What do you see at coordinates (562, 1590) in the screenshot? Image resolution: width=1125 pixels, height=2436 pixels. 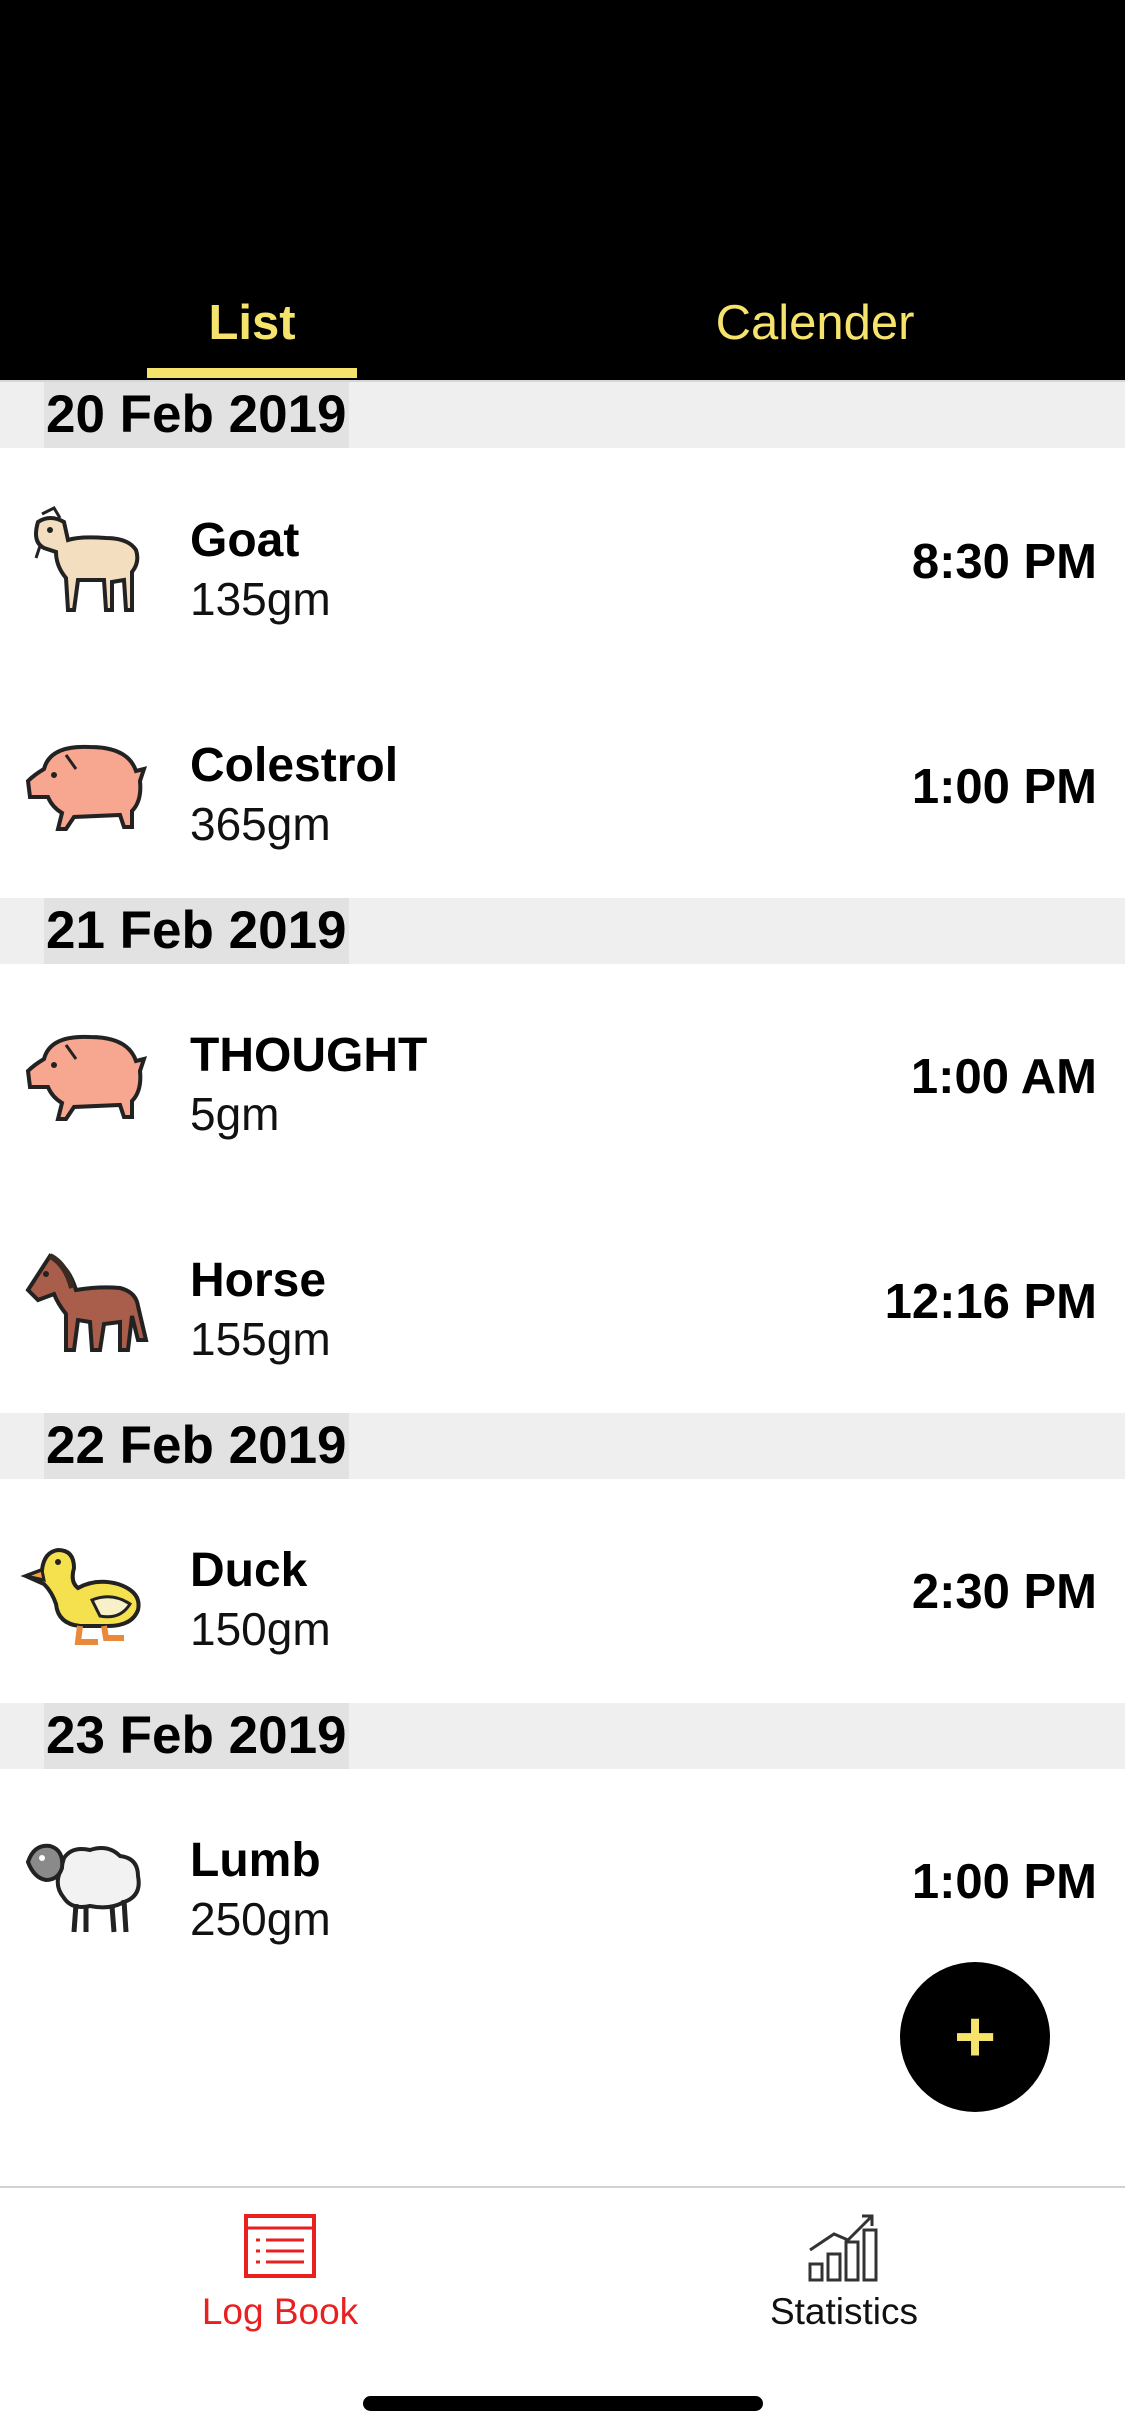 I see `list-item: Duck 150gm 2:30 PM` at bounding box center [562, 1590].